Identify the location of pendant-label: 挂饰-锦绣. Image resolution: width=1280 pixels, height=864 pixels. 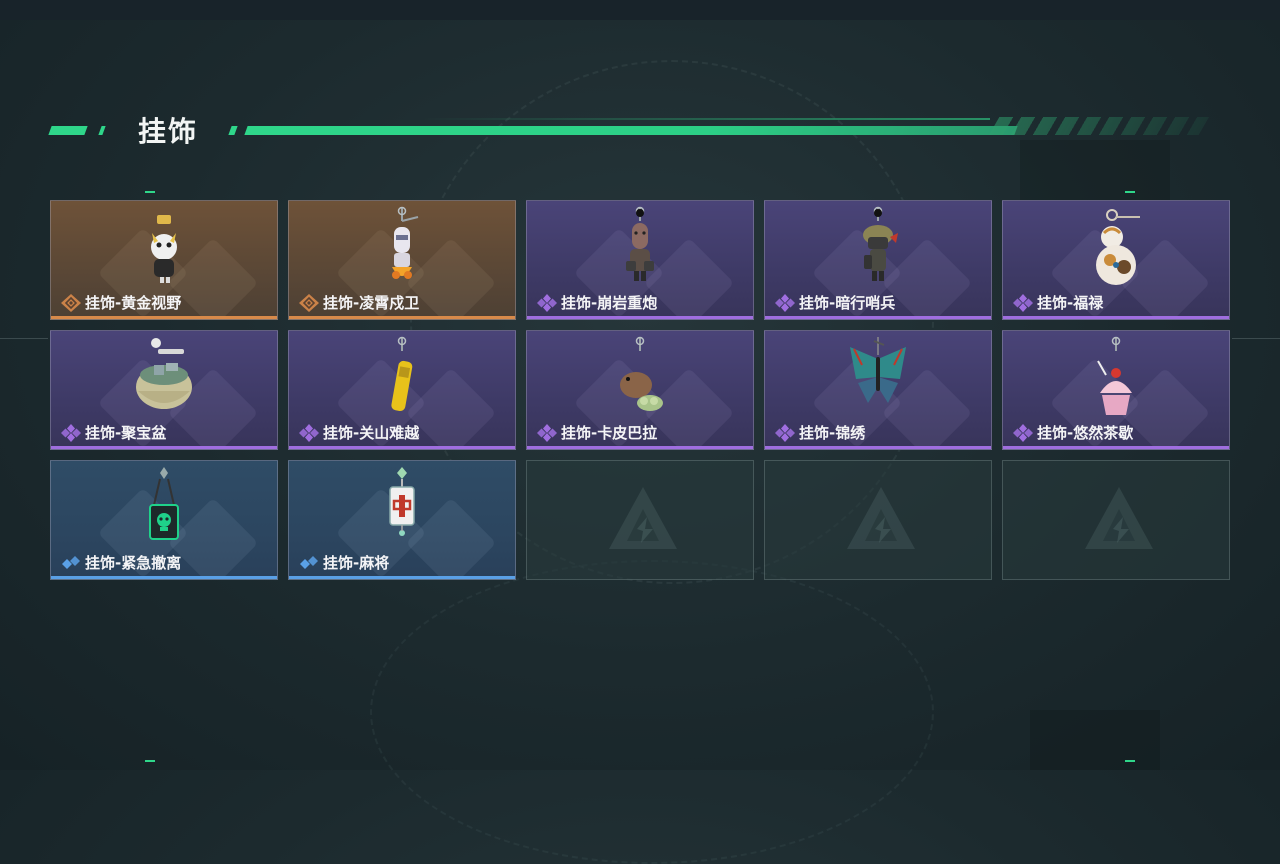
(820, 432).